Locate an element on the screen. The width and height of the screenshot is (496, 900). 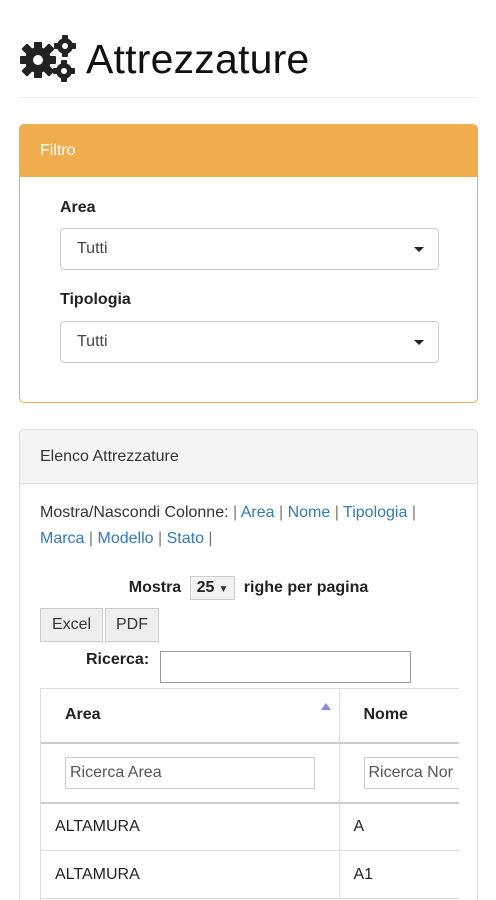
filter-panel-title: Filtro is located at coordinates (248, 151).